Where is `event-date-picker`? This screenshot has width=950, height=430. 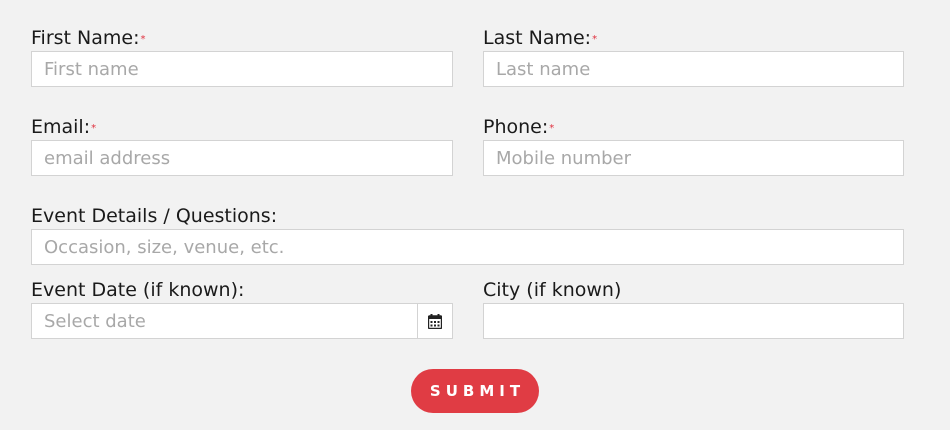
event-date-picker is located at coordinates (242, 321).